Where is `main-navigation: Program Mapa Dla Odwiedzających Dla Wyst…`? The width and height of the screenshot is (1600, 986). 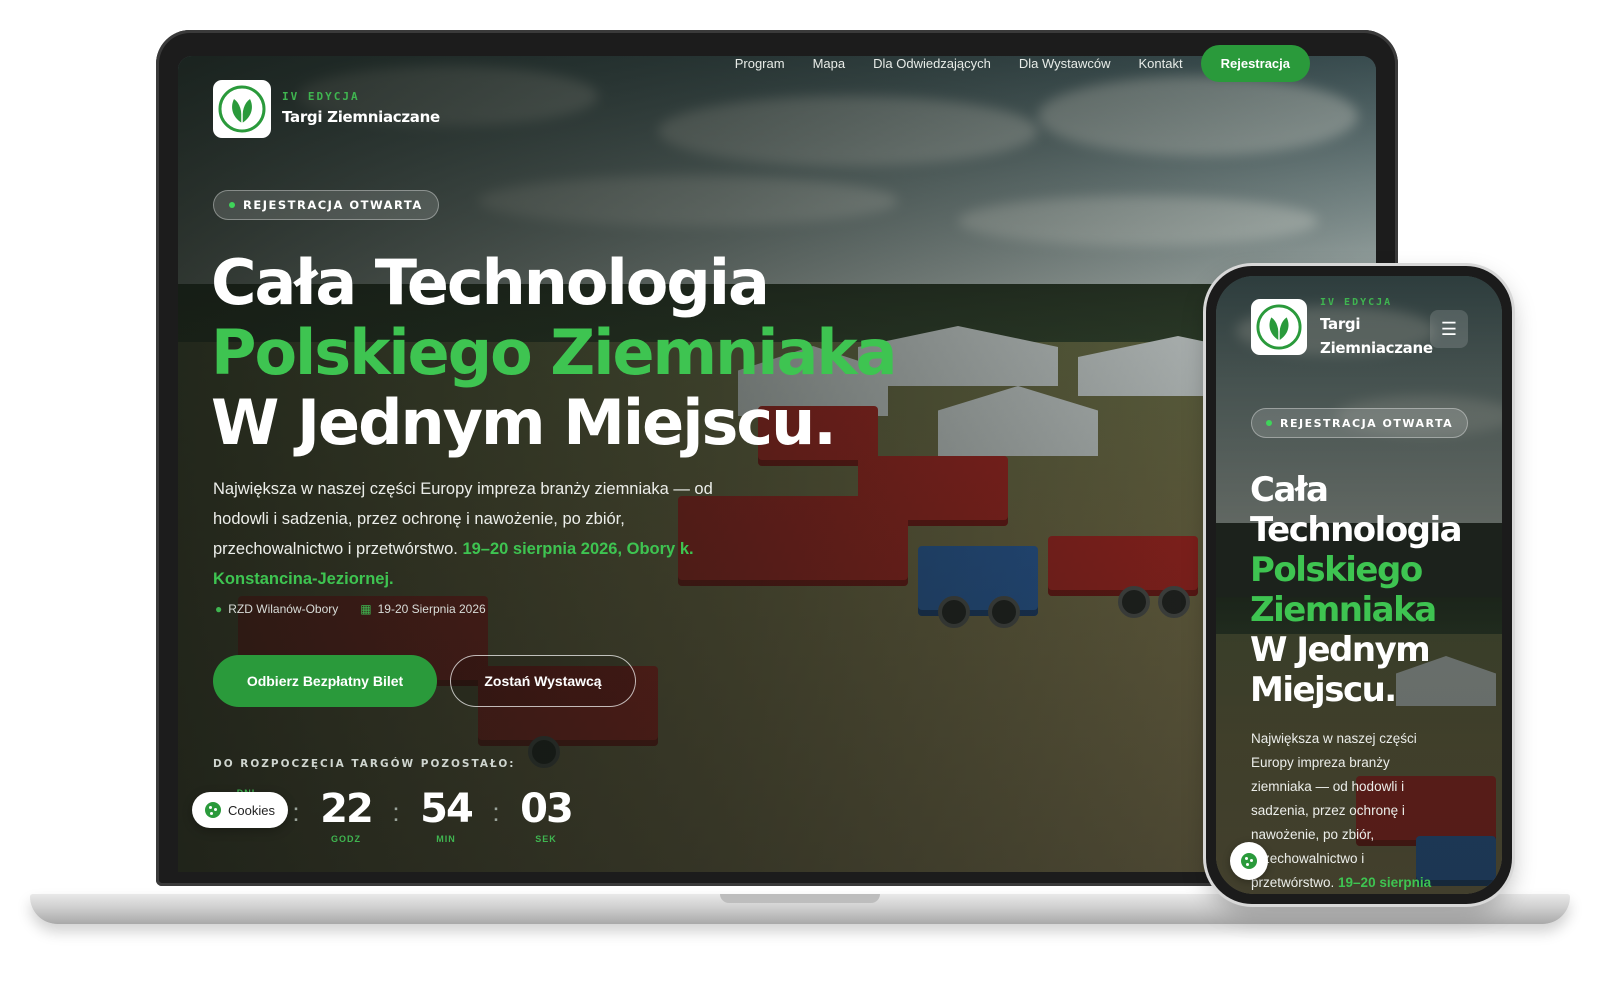 main-navigation: Program Mapa Dla Odwiedzających Dla Wyst… is located at coordinates (1022, 63).